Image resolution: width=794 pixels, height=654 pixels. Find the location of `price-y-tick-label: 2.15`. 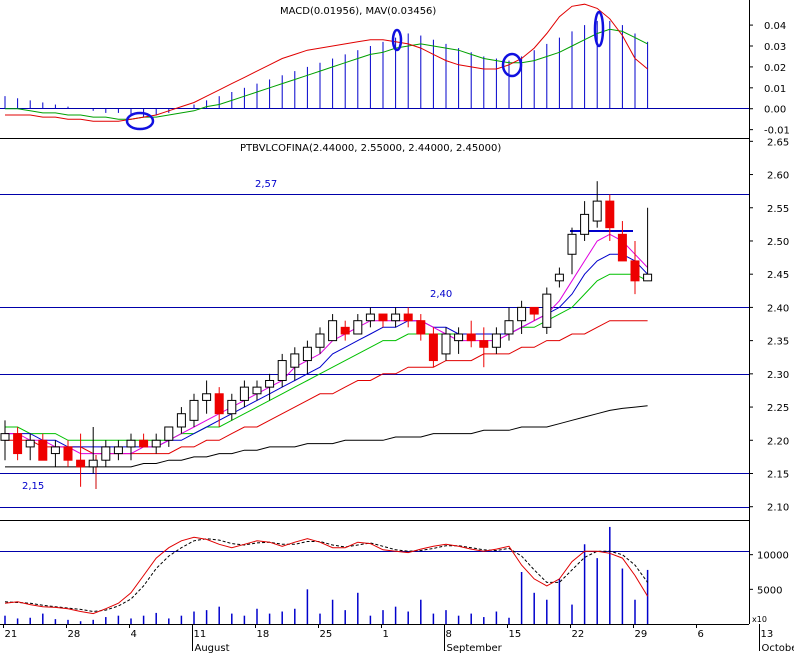

price-y-tick-label: 2.15 is located at coordinates (778, 474).